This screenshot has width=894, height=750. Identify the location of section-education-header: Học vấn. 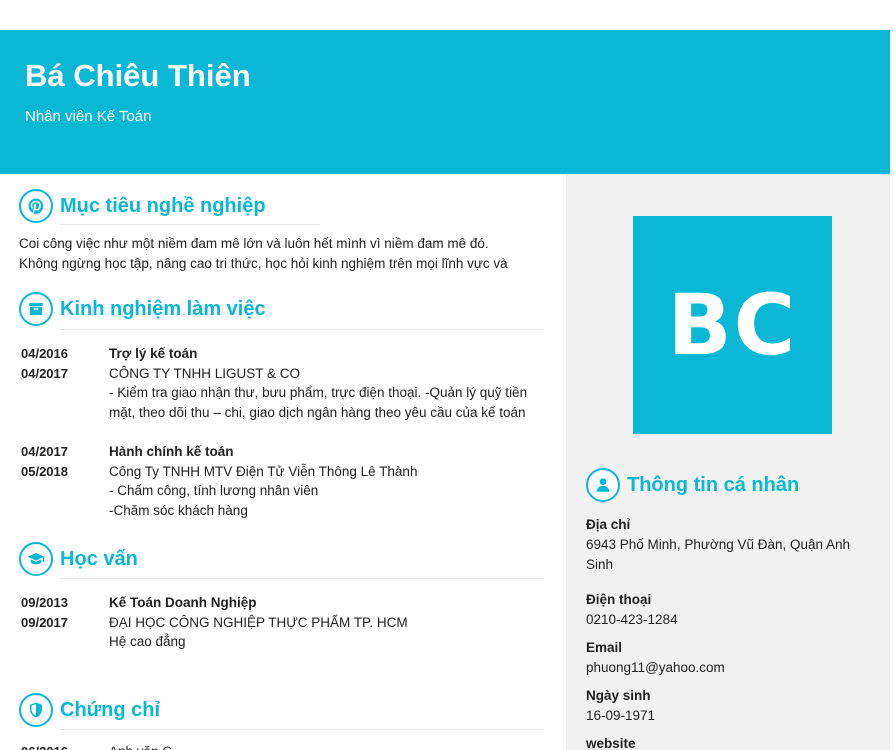
(78, 559).